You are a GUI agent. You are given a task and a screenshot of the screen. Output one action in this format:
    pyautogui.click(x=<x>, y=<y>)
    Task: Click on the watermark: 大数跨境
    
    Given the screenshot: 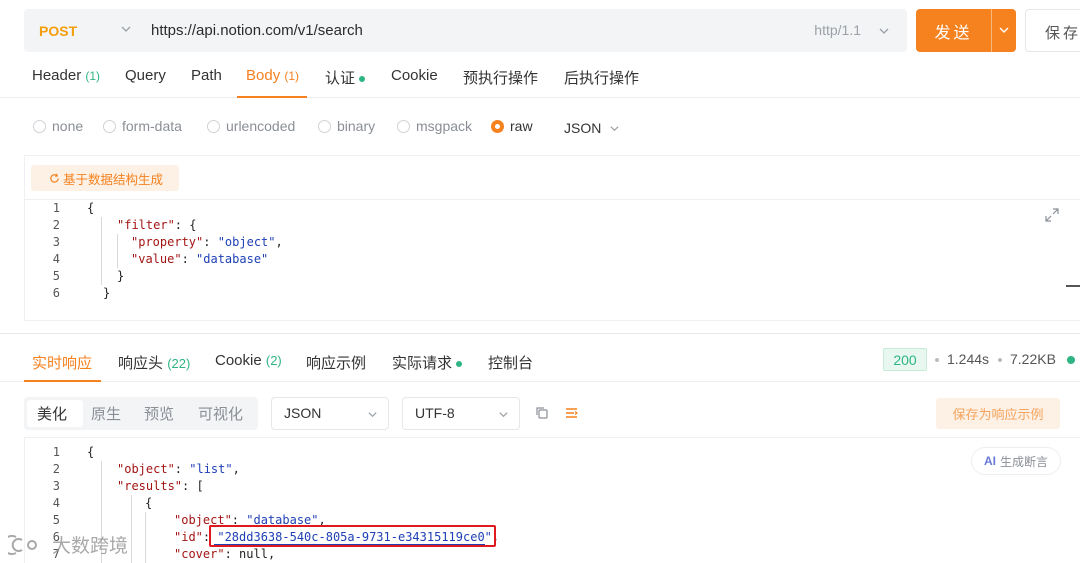 What is the action you would take?
    pyautogui.click(x=68, y=544)
    